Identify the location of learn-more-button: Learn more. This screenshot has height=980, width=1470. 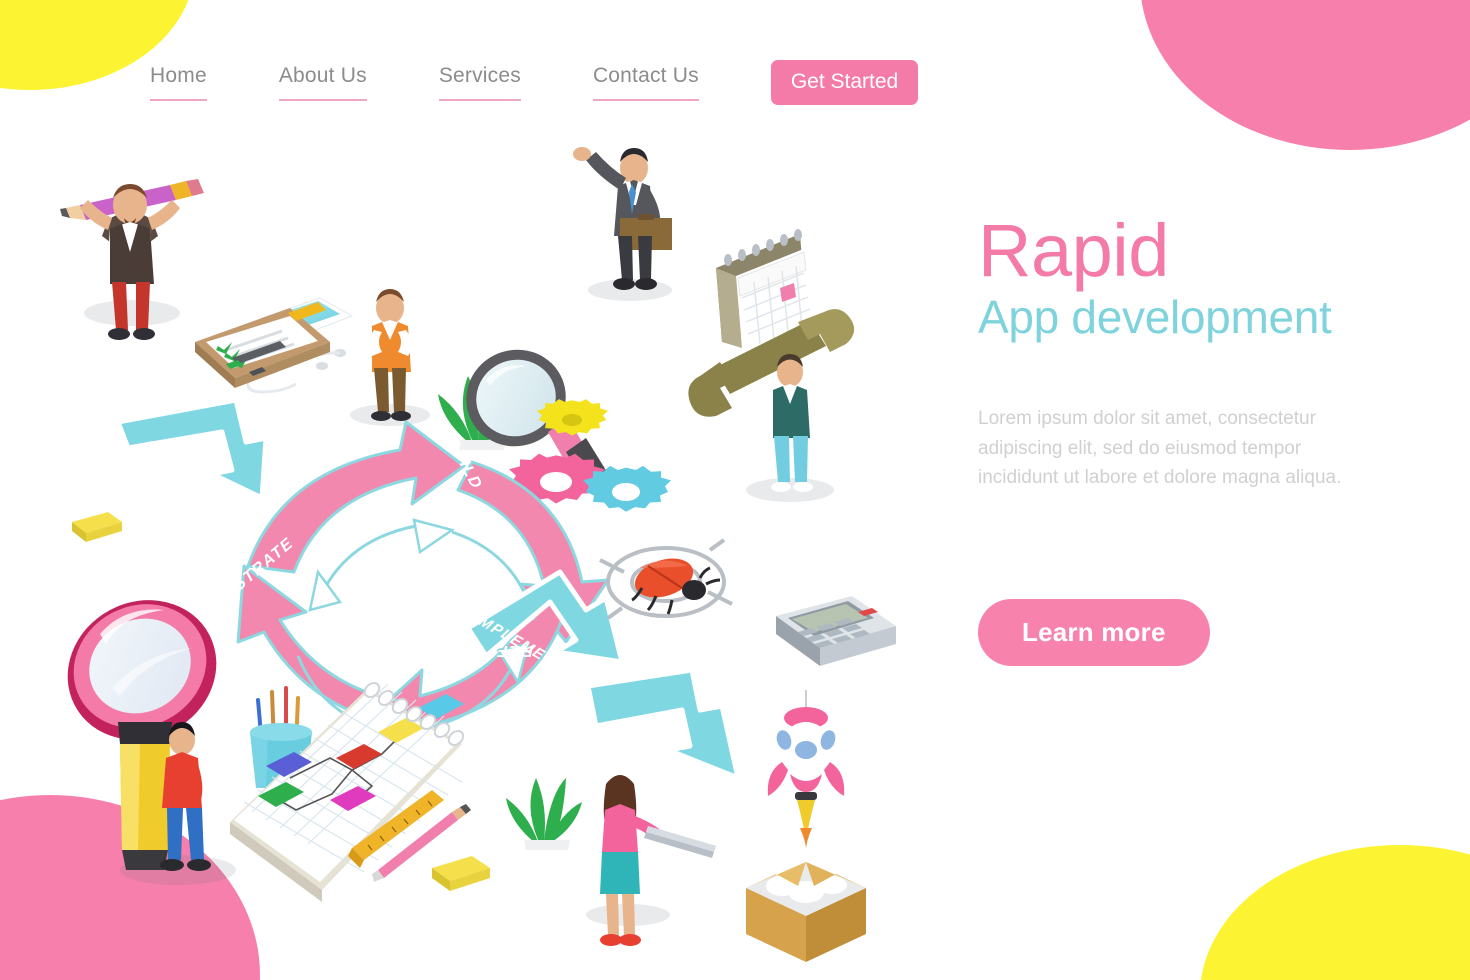
(1094, 633).